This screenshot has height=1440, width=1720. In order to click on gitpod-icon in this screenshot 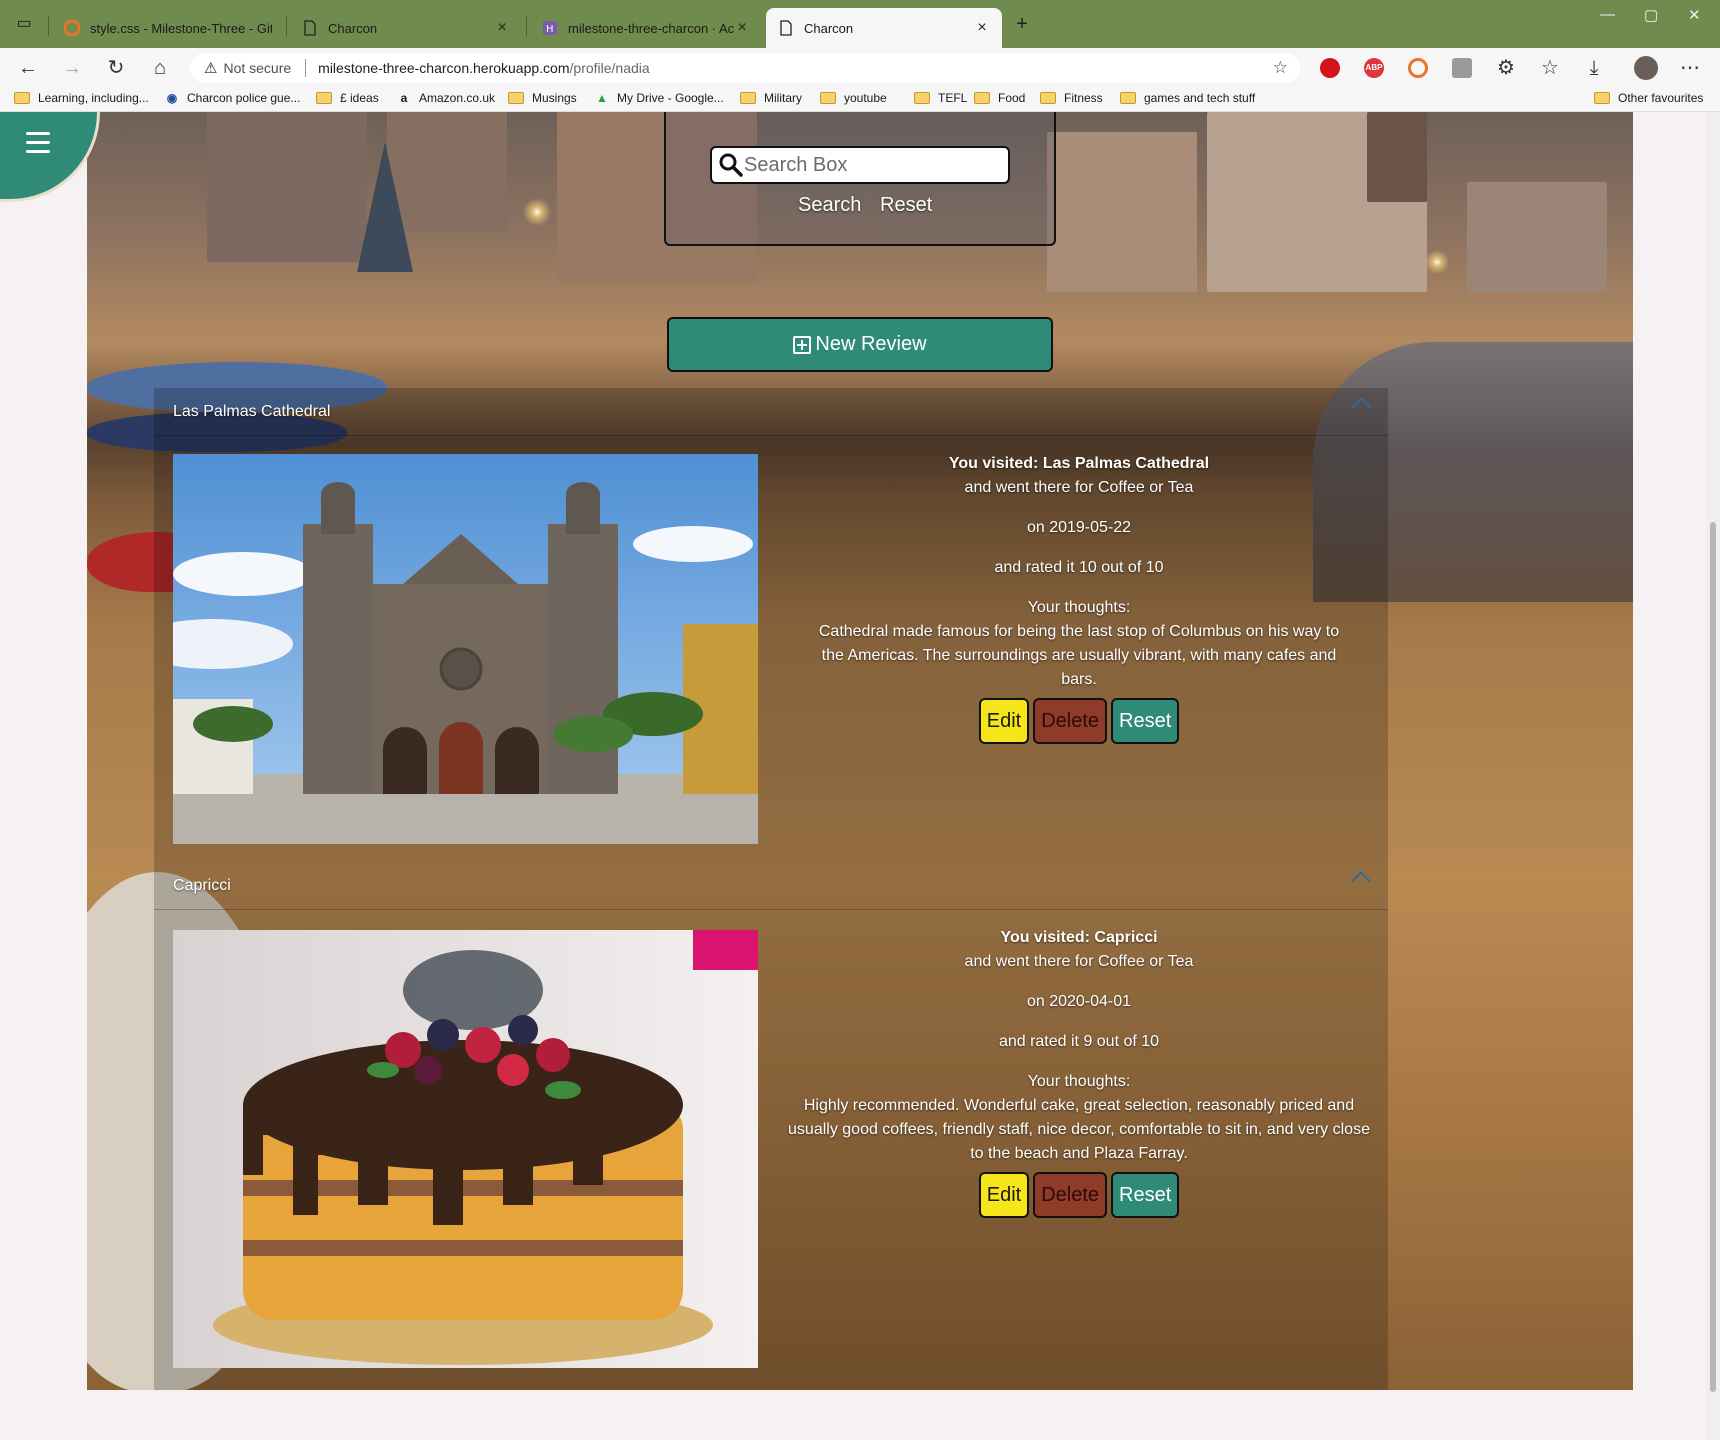, I will do `click(72, 28)`.